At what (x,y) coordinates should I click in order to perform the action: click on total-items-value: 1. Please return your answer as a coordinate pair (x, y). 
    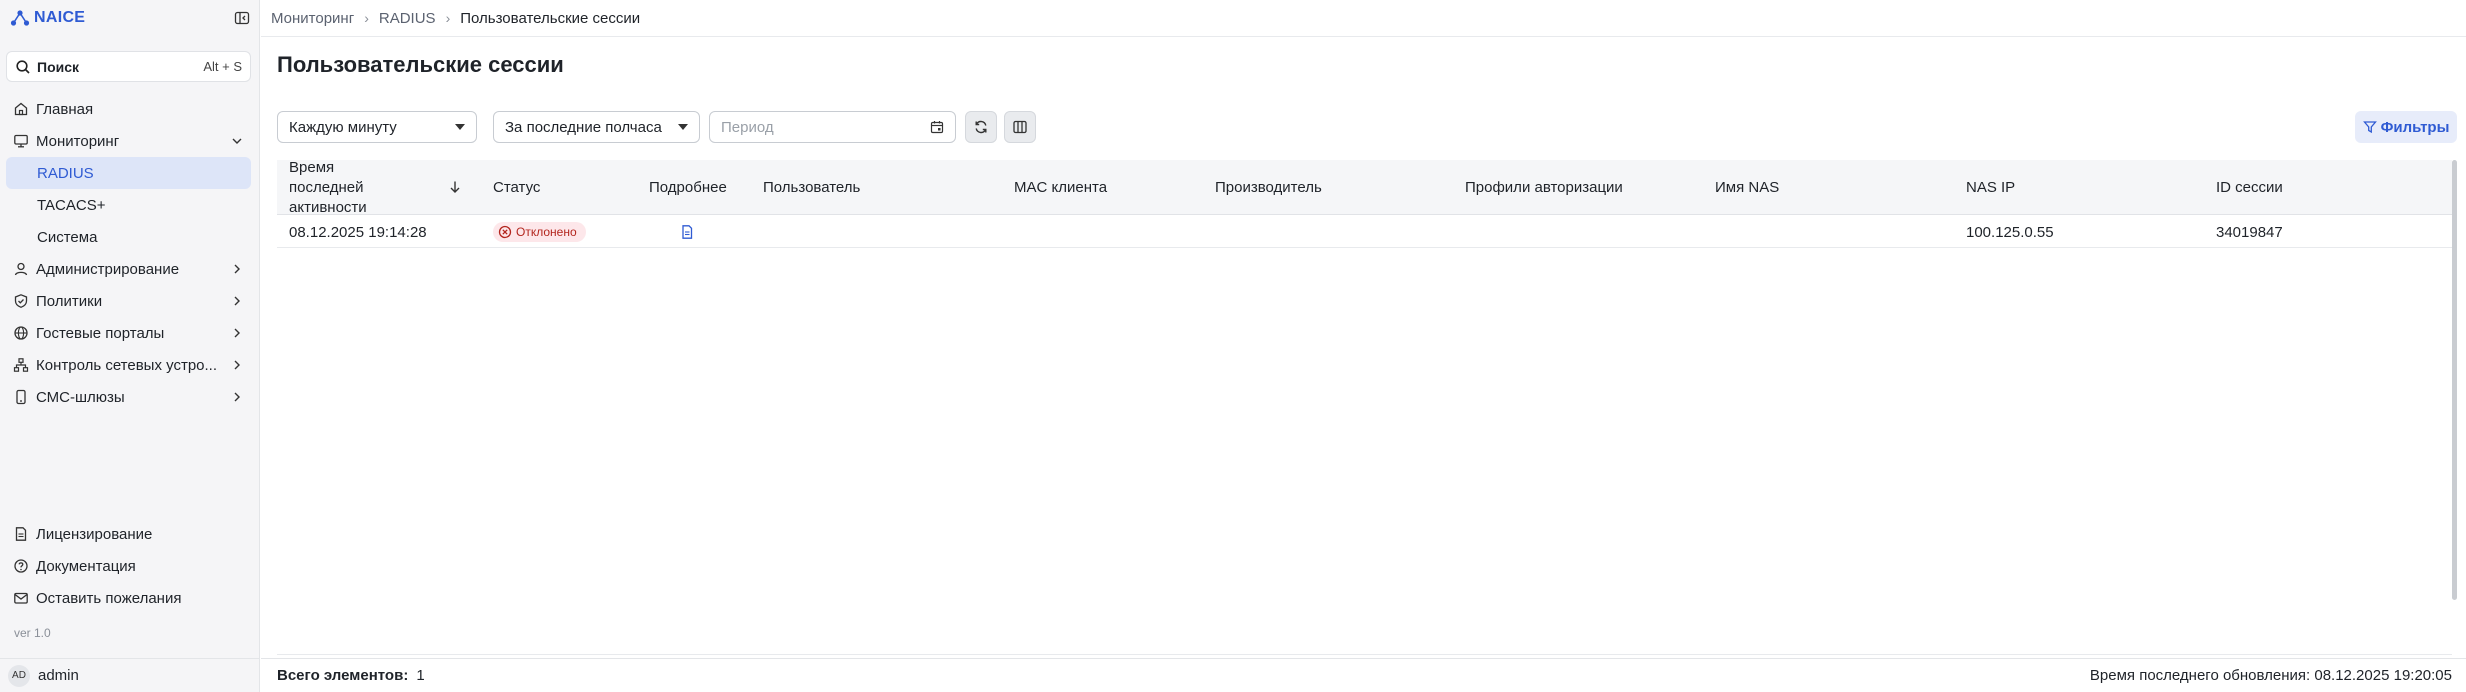
    Looking at the image, I should click on (420, 675).